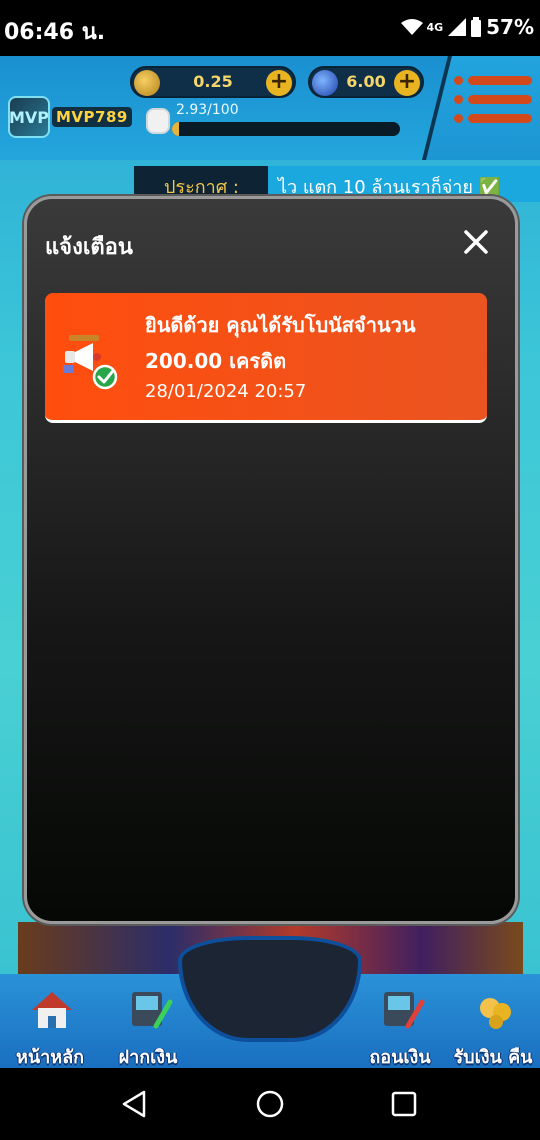 The height and width of the screenshot is (1140, 540). Describe the element at coordinates (457, 27) in the screenshot. I see `signal-icon` at that location.